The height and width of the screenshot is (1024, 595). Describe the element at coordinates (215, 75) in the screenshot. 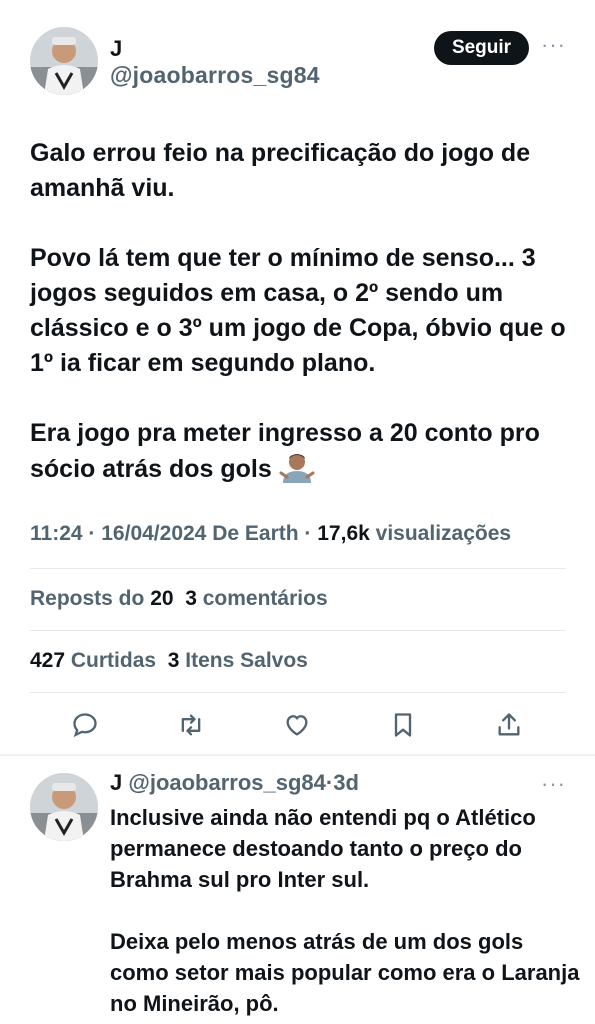

I see `author-handle: @joaobarros_sg84` at that location.